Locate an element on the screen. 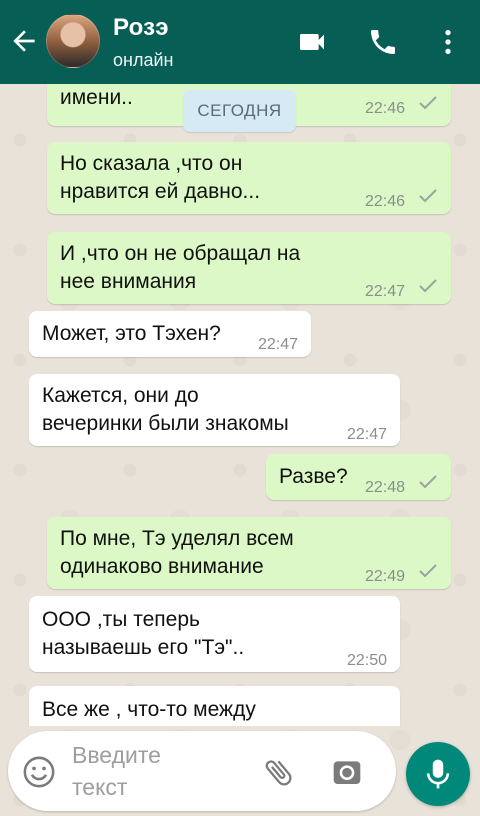 Image resolution: width=480 pixels, height=816 pixels. chat-header: Розэ онлайн is located at coordinates (240, 42).